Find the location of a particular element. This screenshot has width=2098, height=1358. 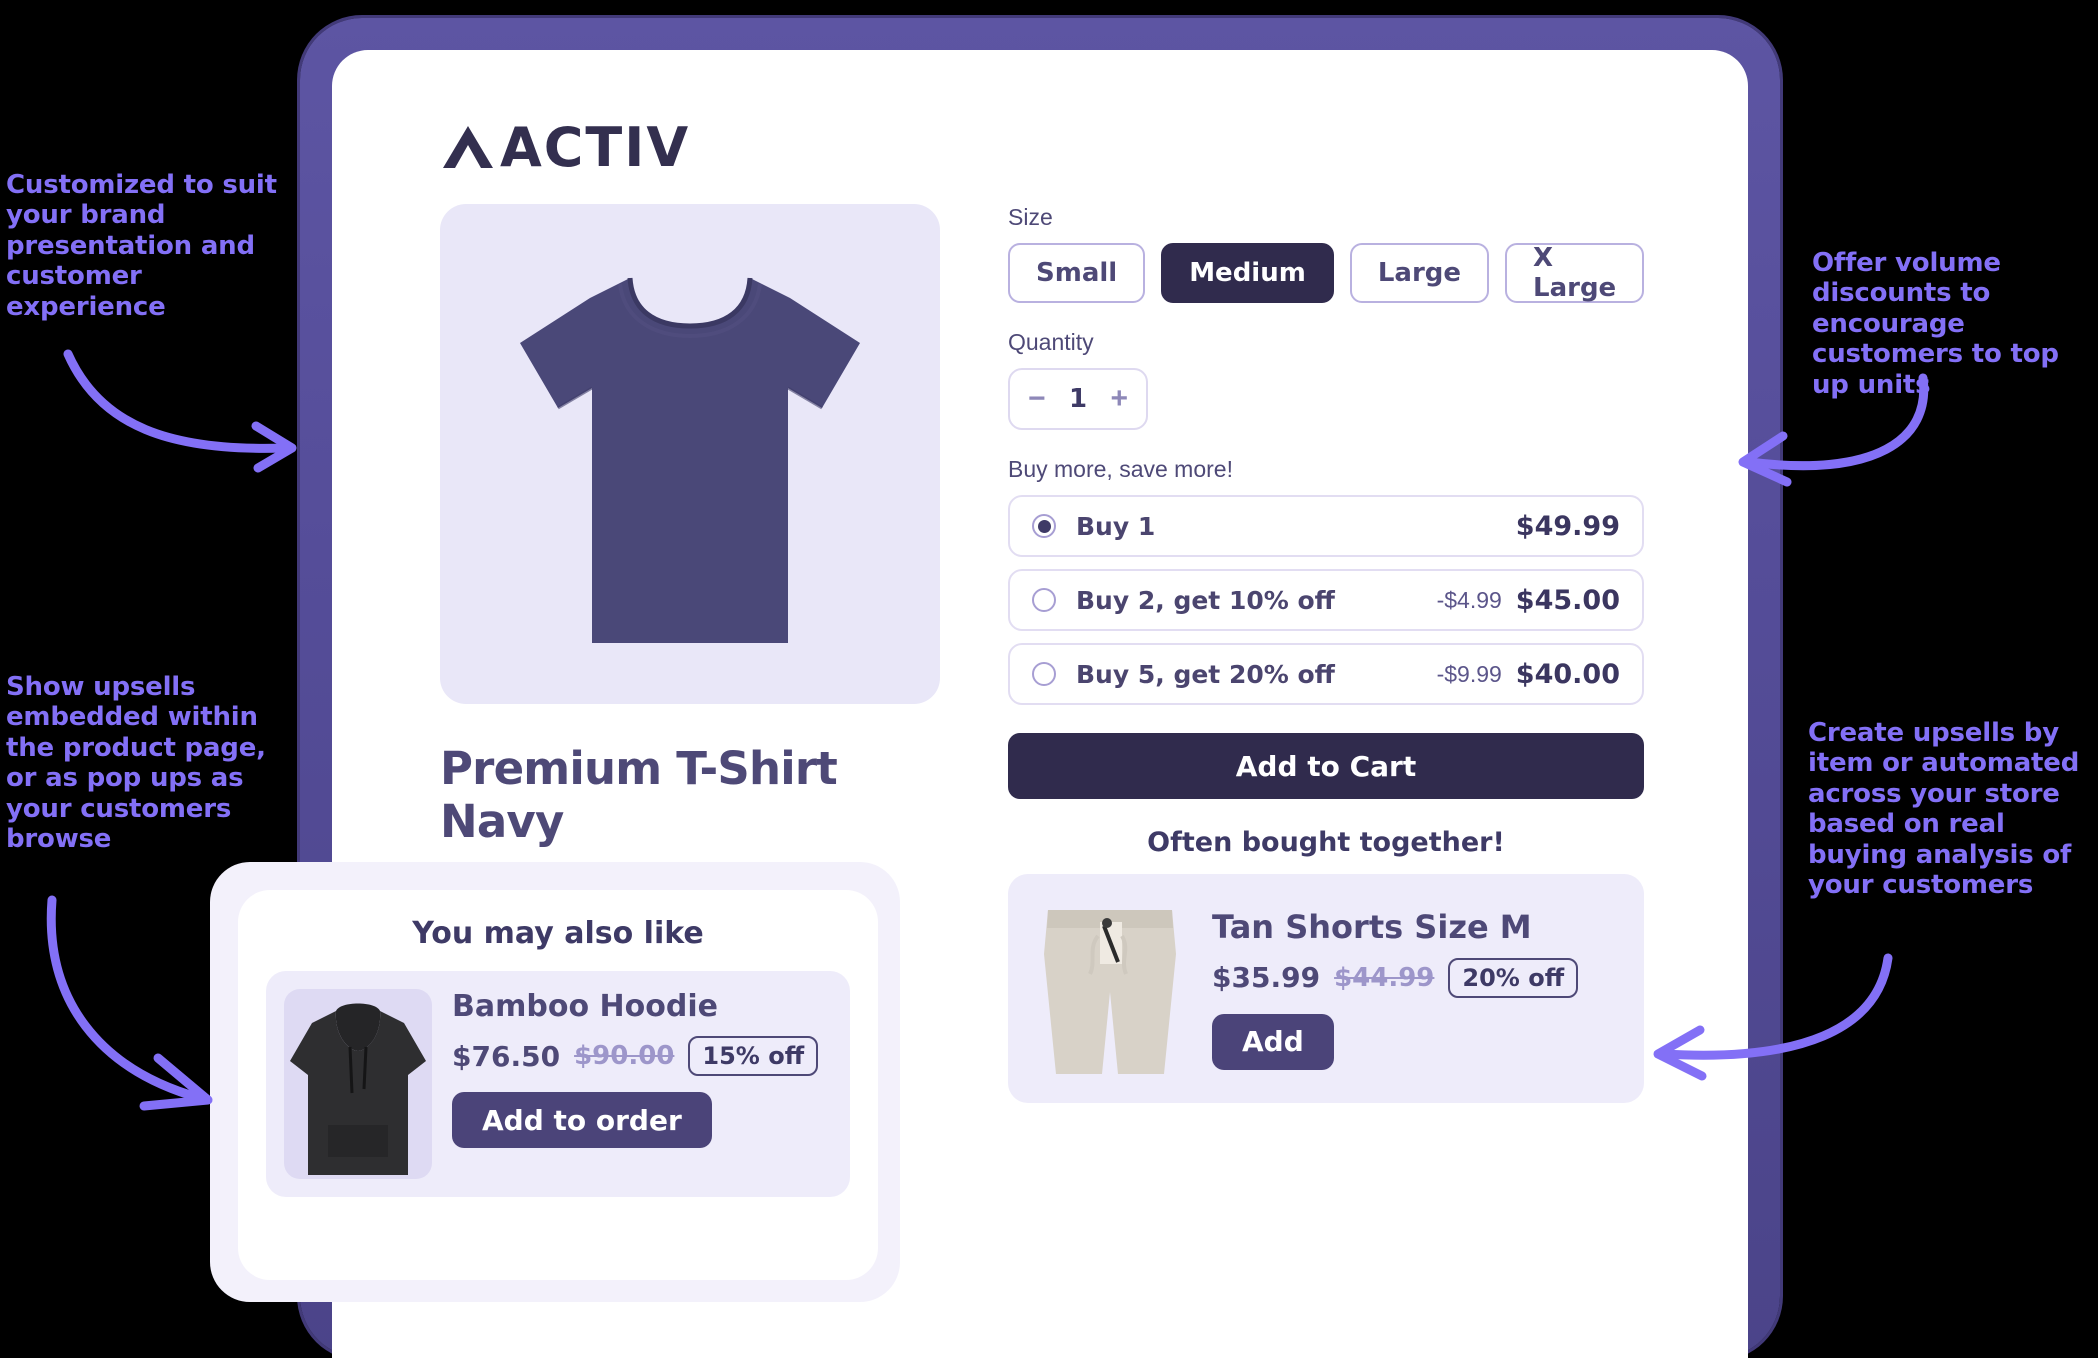

tan-shorts-icon is located at coordinates (1110, 992).